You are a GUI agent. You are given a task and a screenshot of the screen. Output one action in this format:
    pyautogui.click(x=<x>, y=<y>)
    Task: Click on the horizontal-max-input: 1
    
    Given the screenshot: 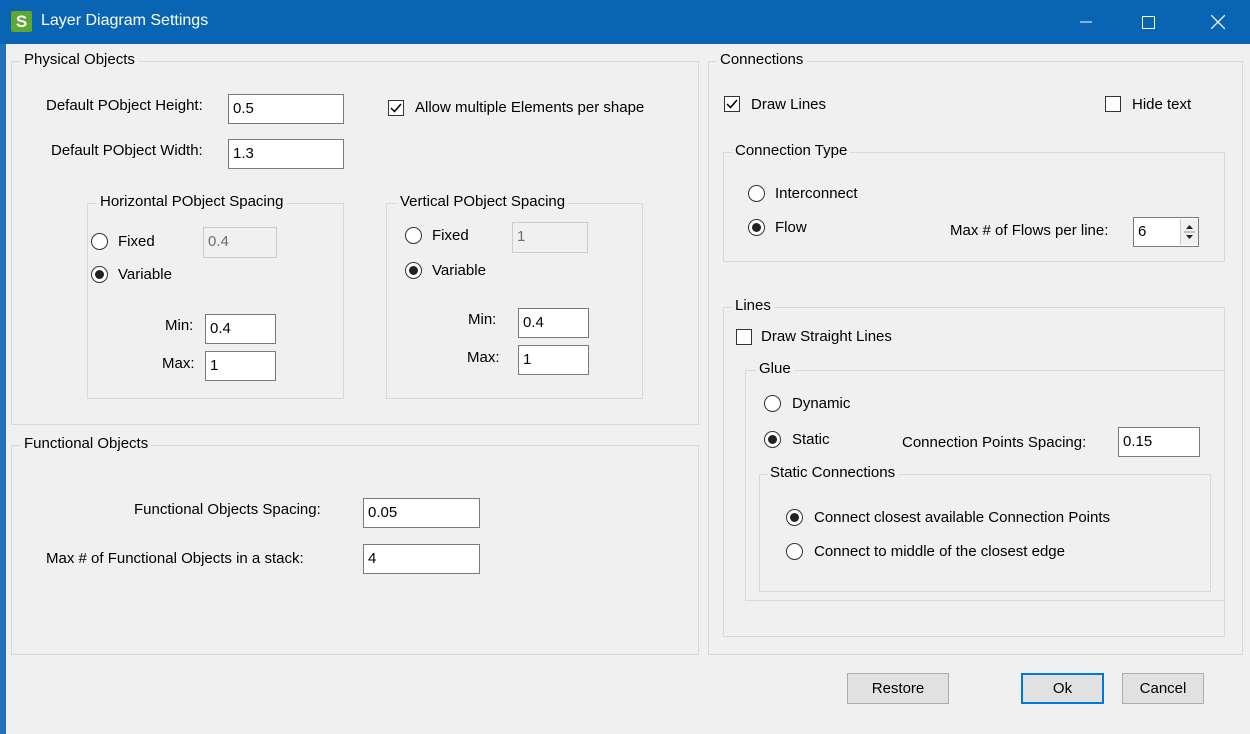 What is the action you would take?
    pyautogui.click(x=240, y=366)
    